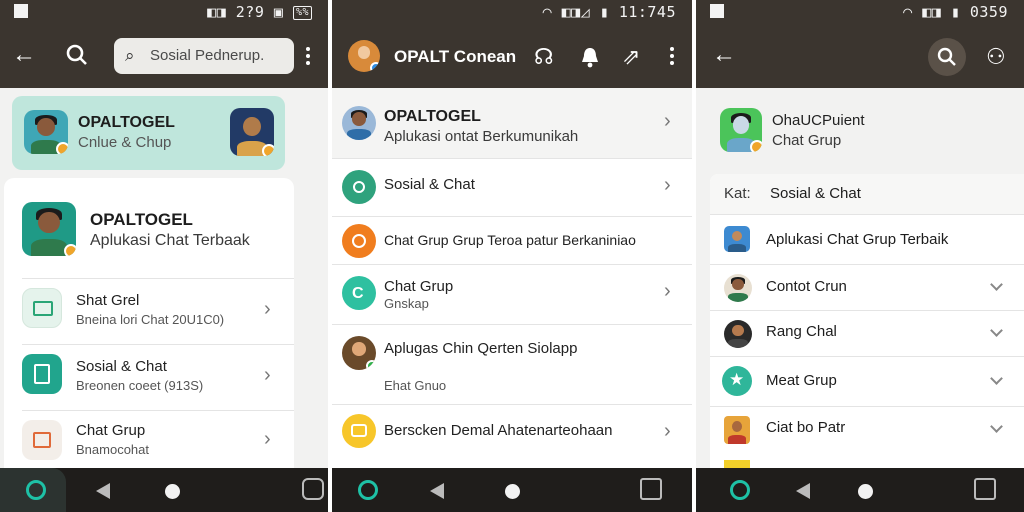  I want to click on status-bar: ◠ ◧◨ ▮ 0359, so click(860, 13).